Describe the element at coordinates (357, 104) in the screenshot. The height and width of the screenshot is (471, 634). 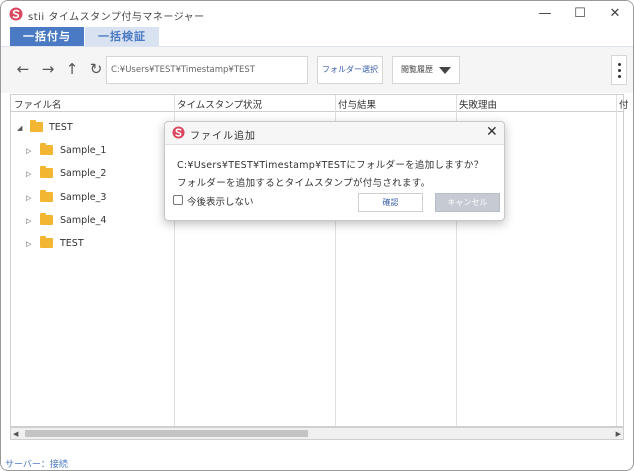
I see `column-header-grant-result: 付与結果` at that location.